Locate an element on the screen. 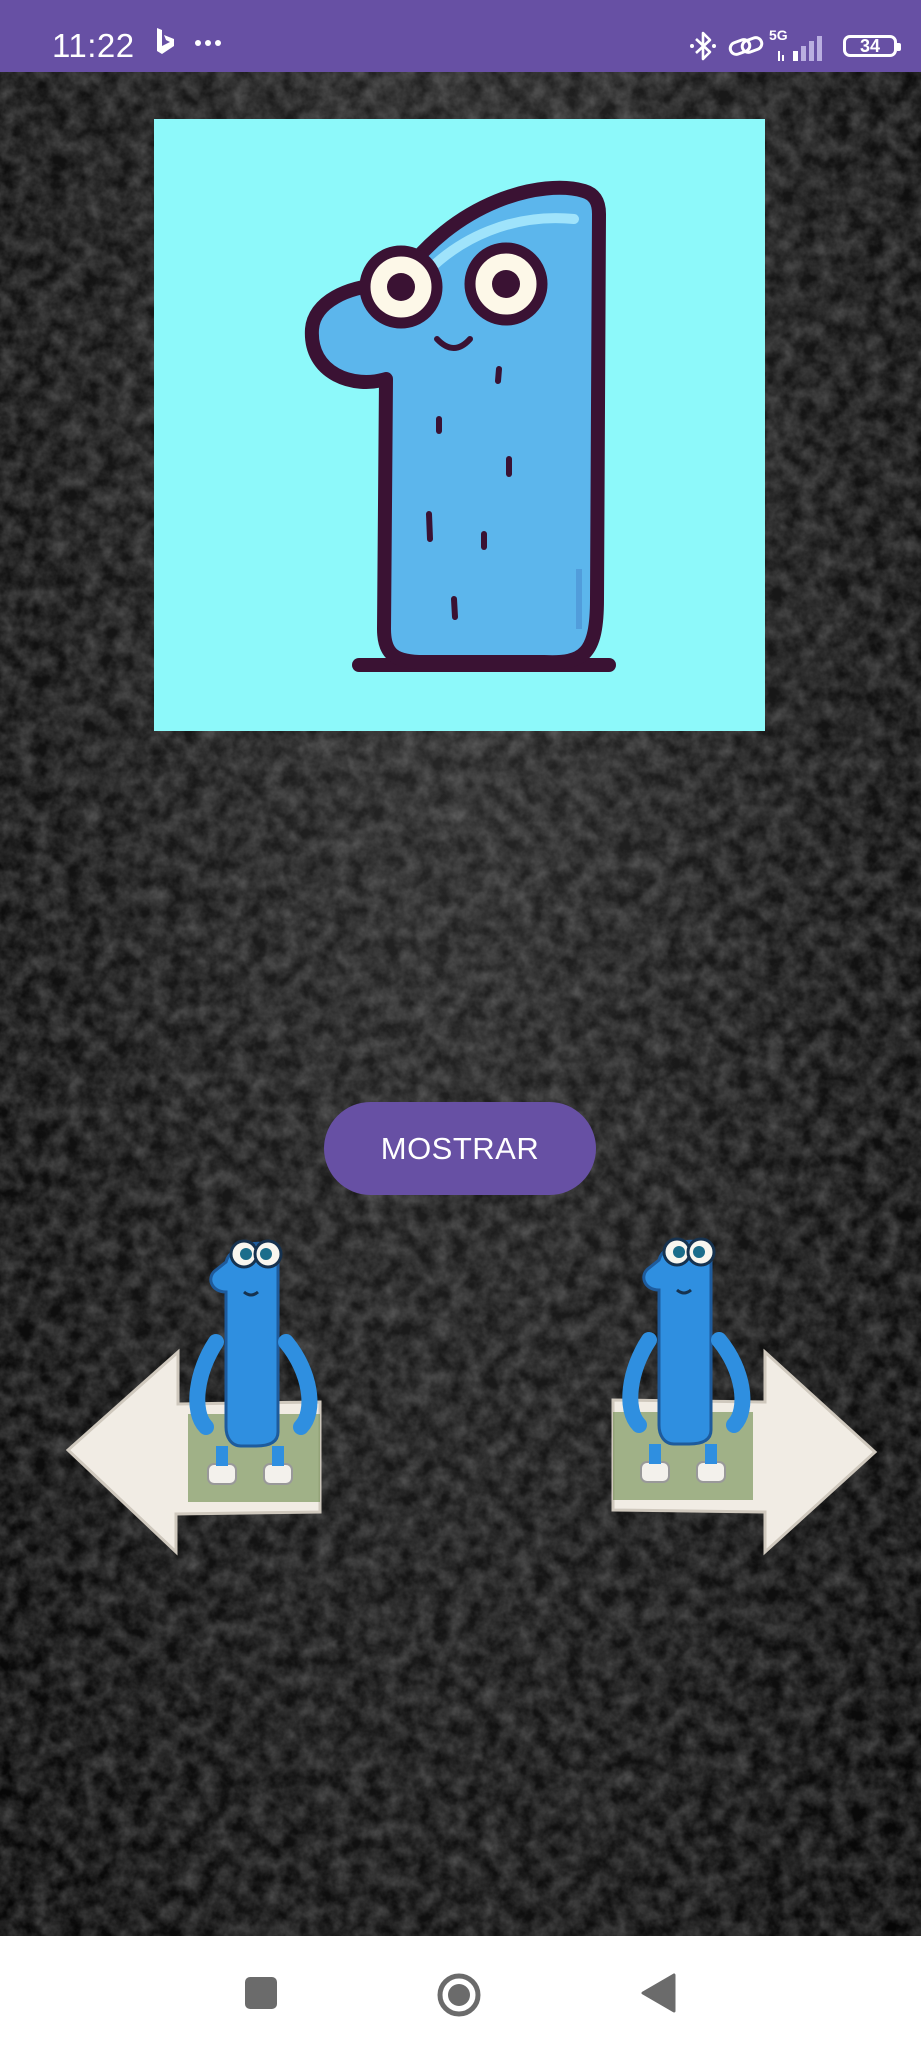 This screenshot has width=921, height=2048. recent-apps-icon is located at coordinates (261, 1993).